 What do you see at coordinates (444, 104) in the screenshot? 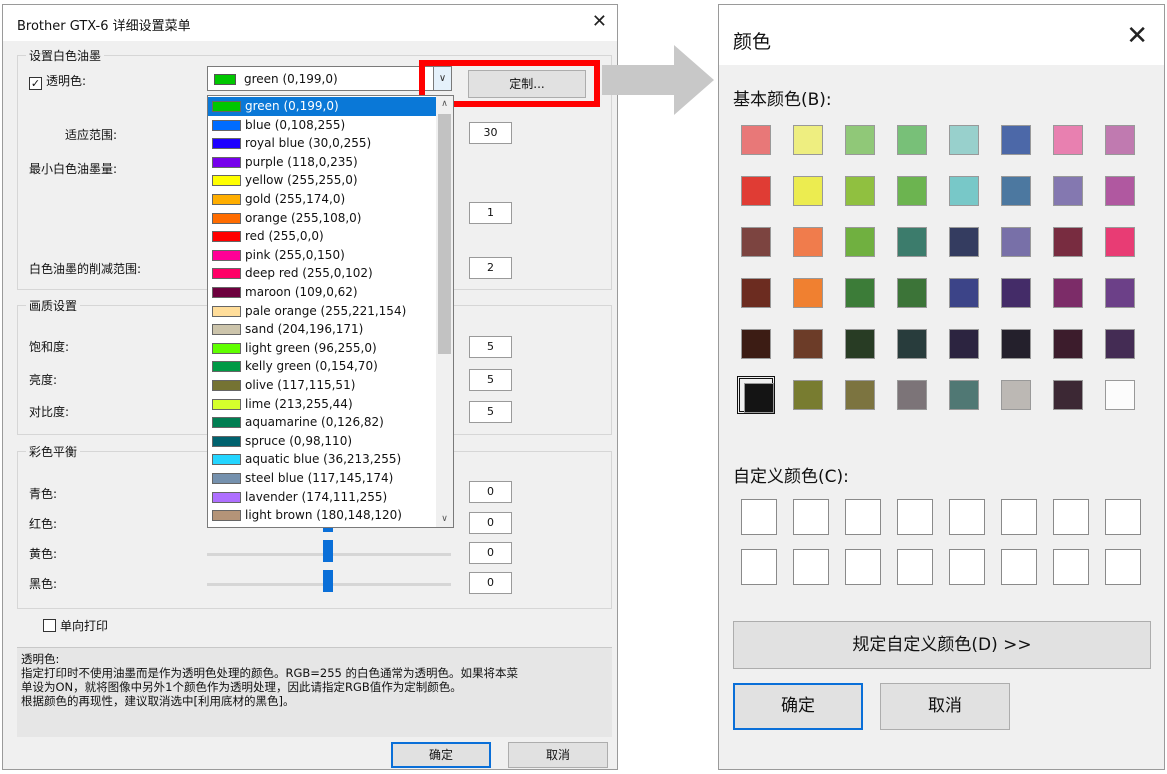
I see `scroll-up-icon: ∧` at bounding box center [444, 104].